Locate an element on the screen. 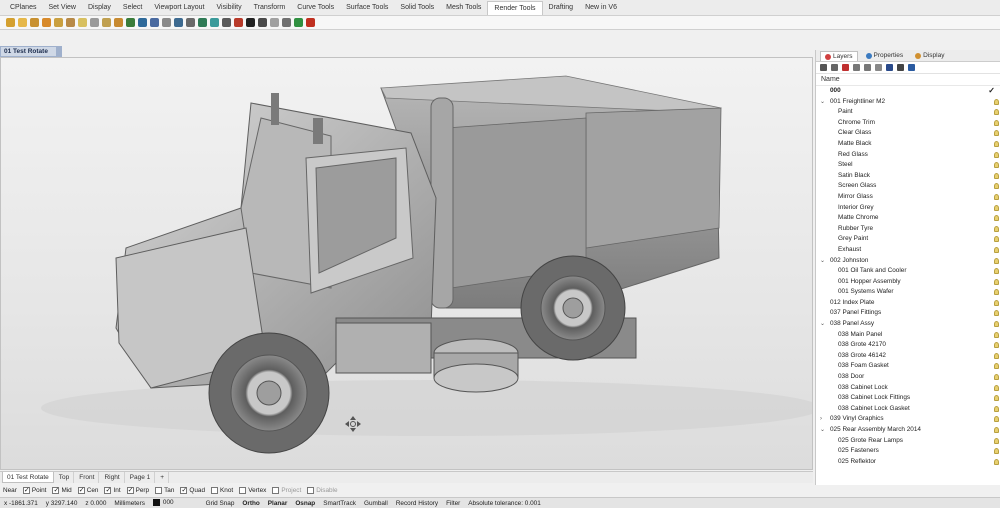 This screenshot has width=1000, height=508. viewport-tab-front: Front is located at coordinates (87, 477).